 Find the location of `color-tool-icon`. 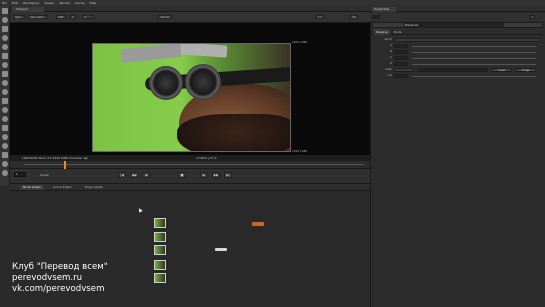

color-tool-icon is located at coordinates (5, 47).